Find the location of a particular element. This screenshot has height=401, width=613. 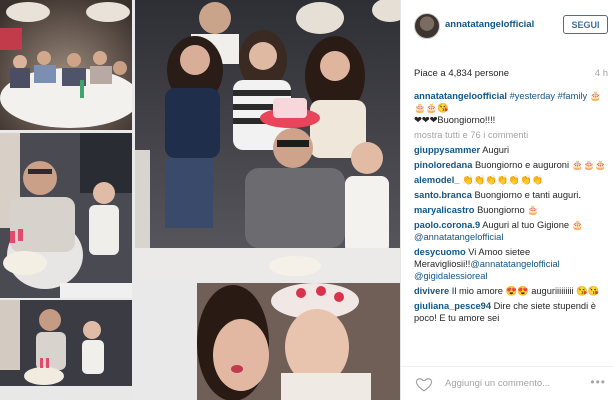

comment-text: ❤❤❤Buongiorno!!!! is located at coordinates (455, 120).